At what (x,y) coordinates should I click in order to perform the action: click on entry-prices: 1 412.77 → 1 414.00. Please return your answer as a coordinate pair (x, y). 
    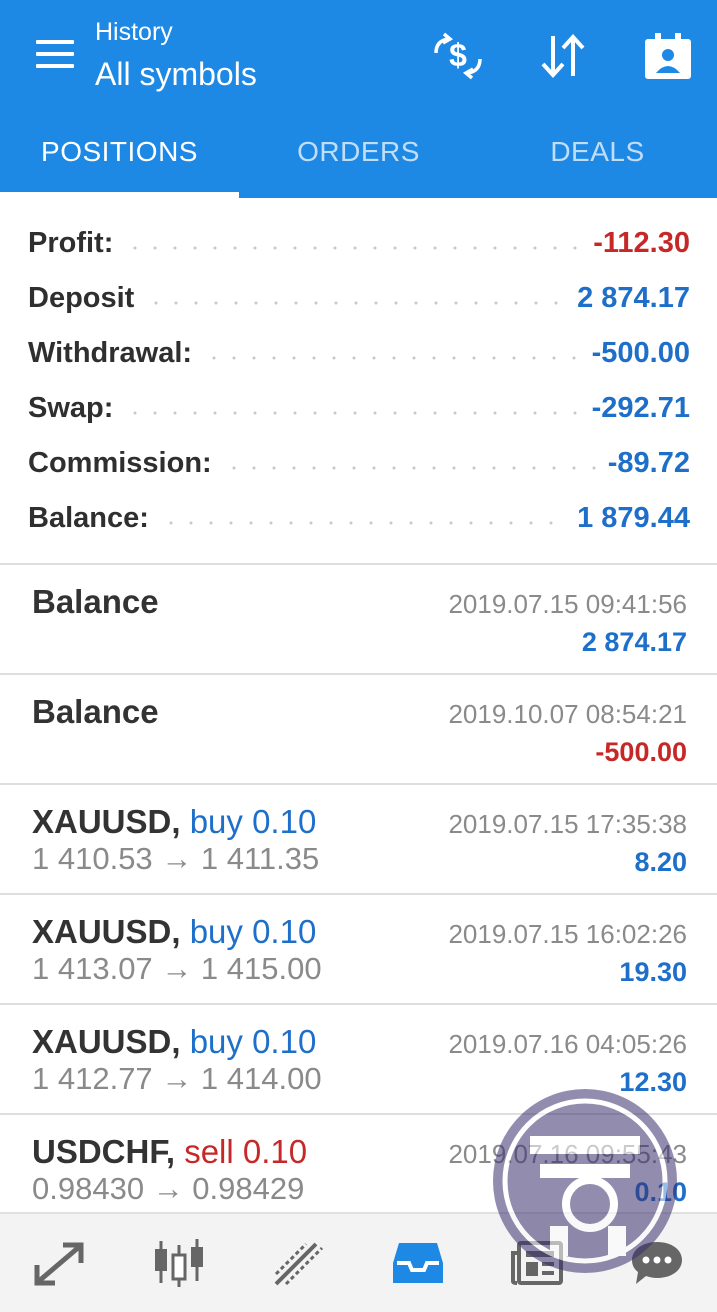
    Looking at the image, I should click on (177, 1078).